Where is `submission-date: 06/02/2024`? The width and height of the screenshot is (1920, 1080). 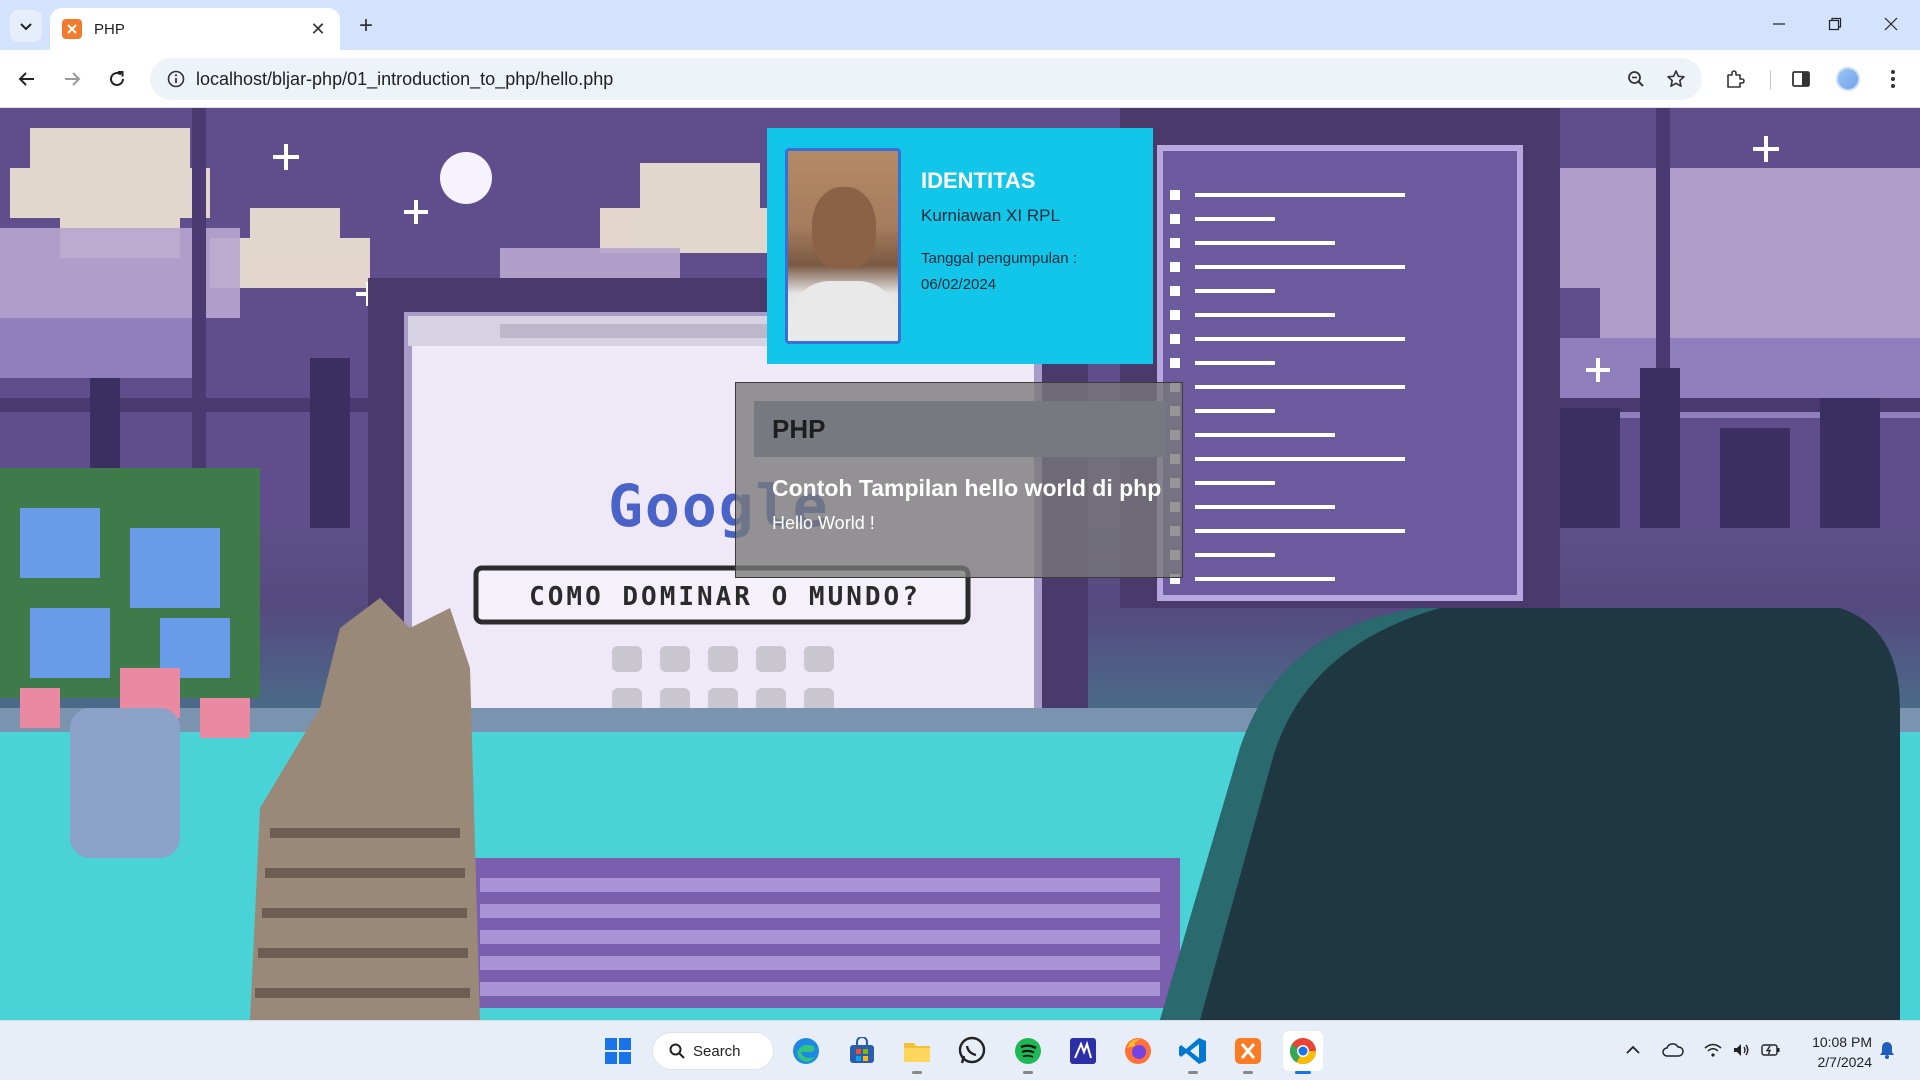 submission-date: 06/02/2024 is located at coordinates (959, 284).